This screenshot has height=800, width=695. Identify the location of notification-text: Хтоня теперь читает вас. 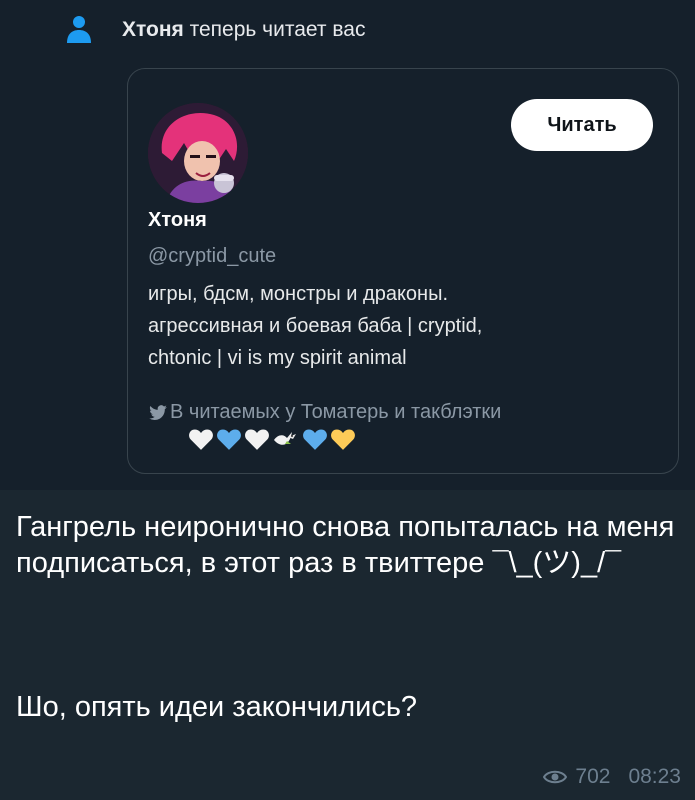
(244, 29).